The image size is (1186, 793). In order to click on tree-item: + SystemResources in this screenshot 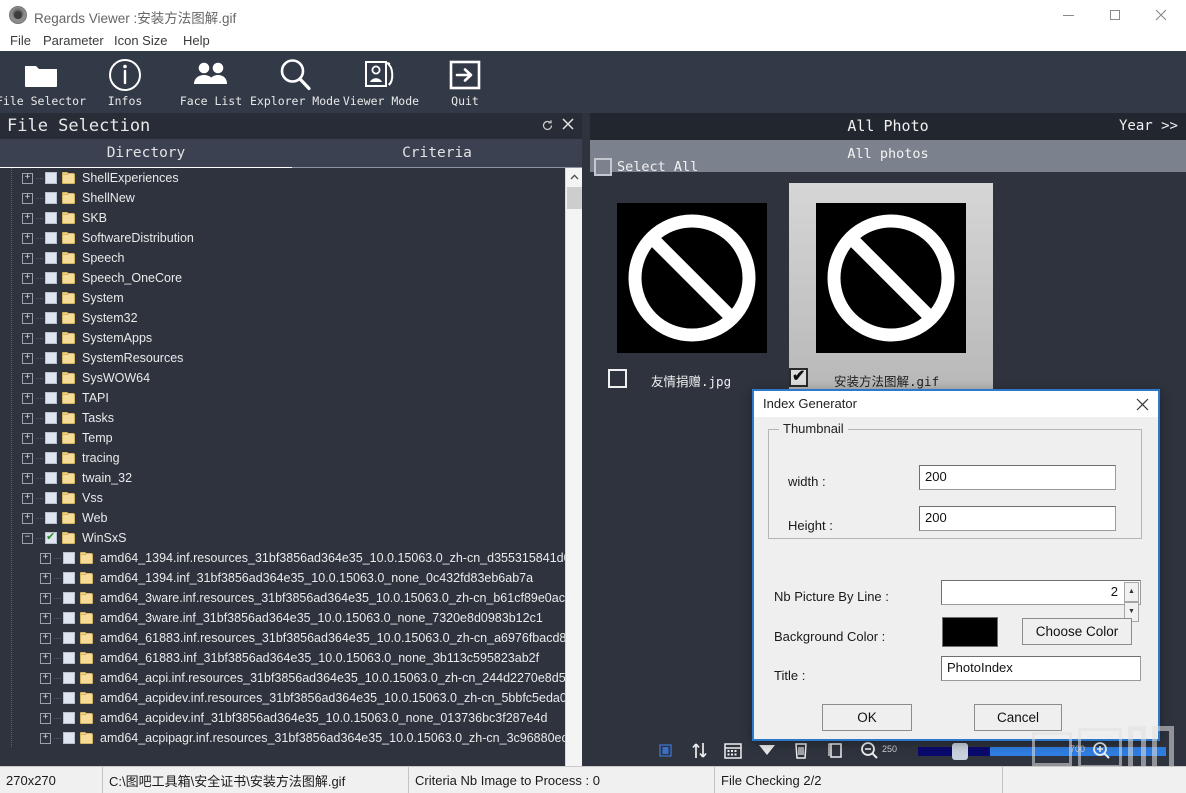, I will do `click(282, 358)`.